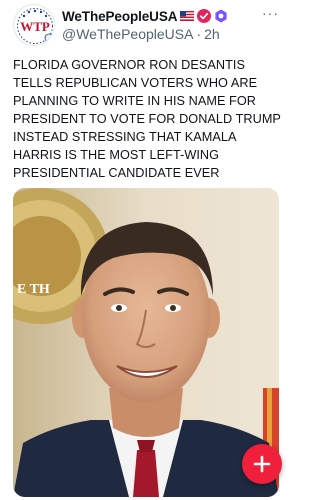  I want to click on compose-button, so click(262, 464).